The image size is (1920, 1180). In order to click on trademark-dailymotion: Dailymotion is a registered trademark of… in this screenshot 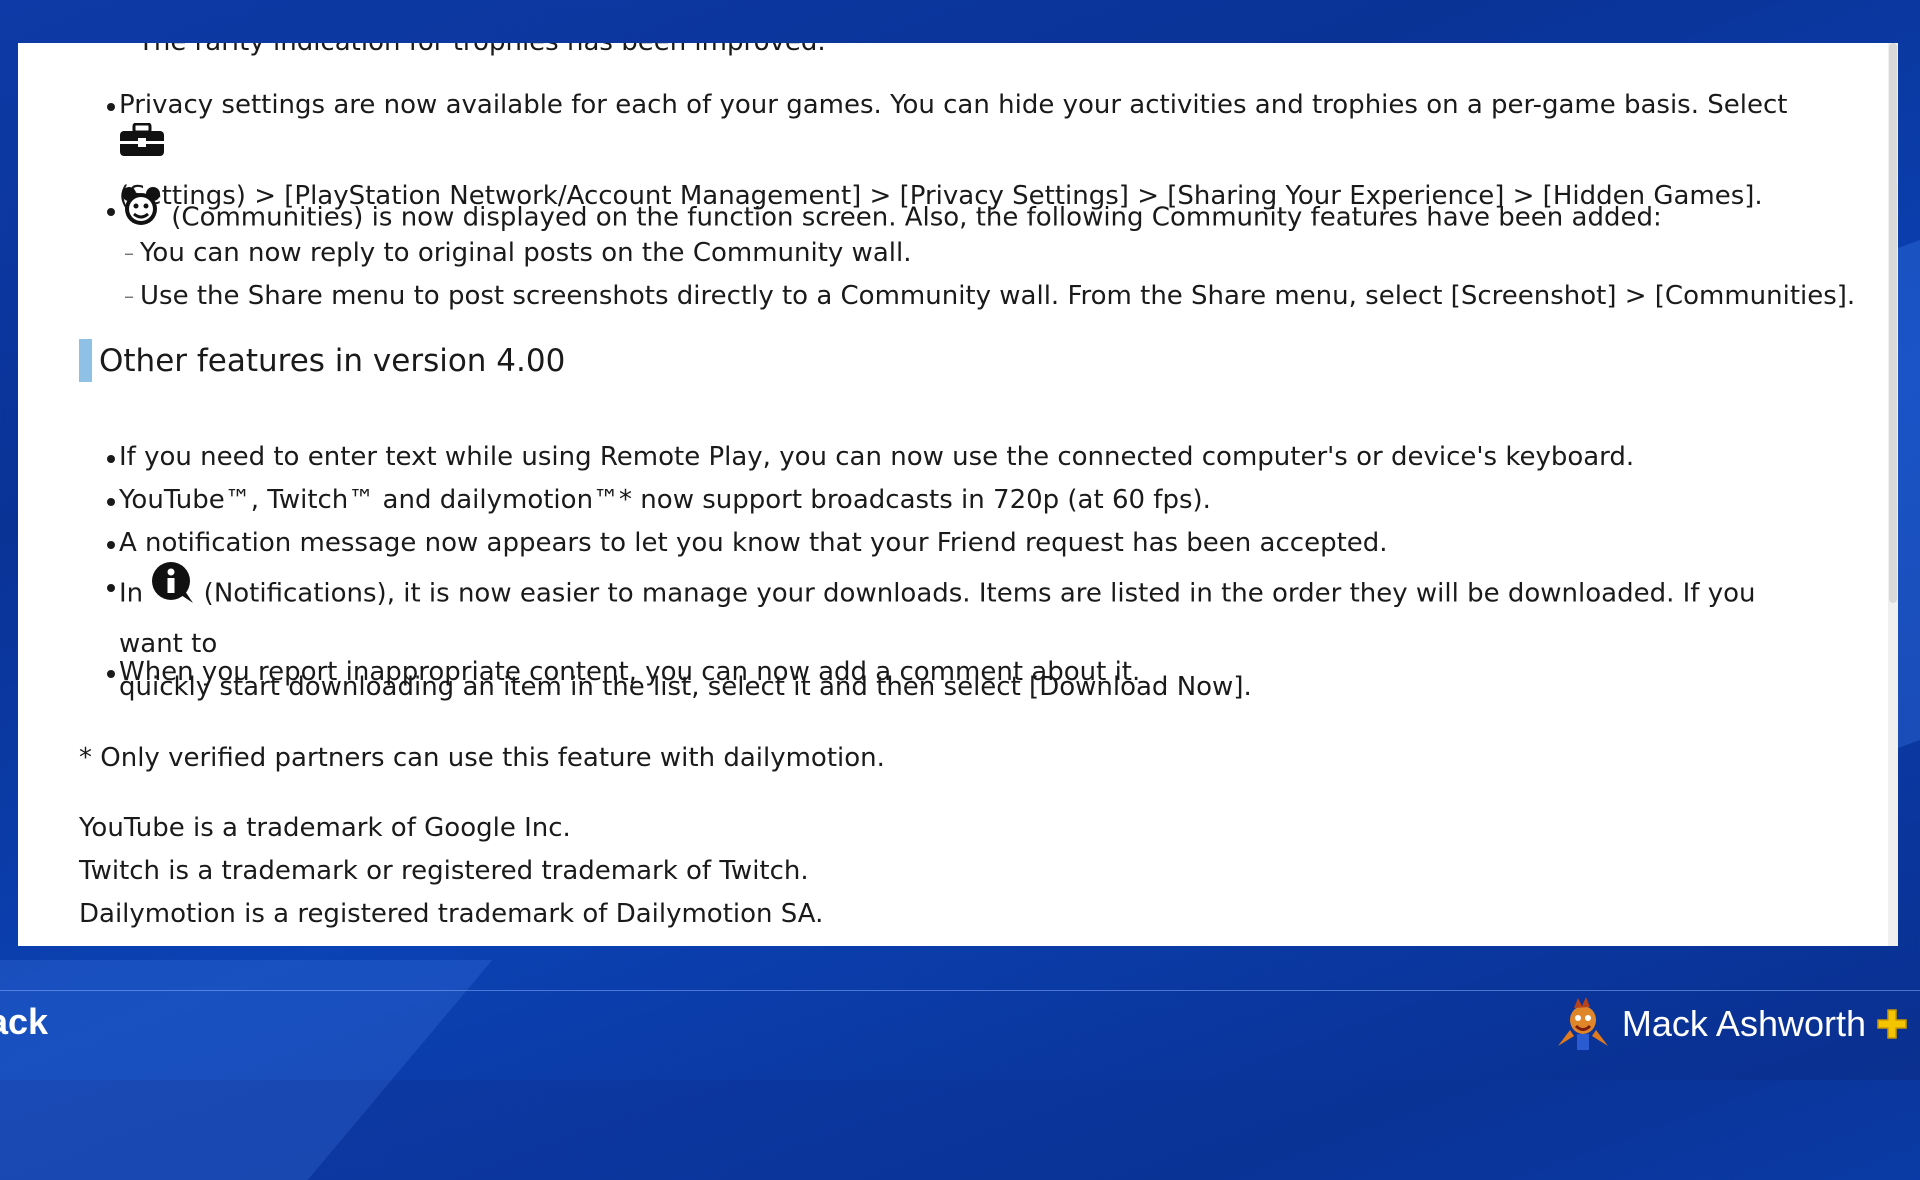, I will do `click(451, 914)`.